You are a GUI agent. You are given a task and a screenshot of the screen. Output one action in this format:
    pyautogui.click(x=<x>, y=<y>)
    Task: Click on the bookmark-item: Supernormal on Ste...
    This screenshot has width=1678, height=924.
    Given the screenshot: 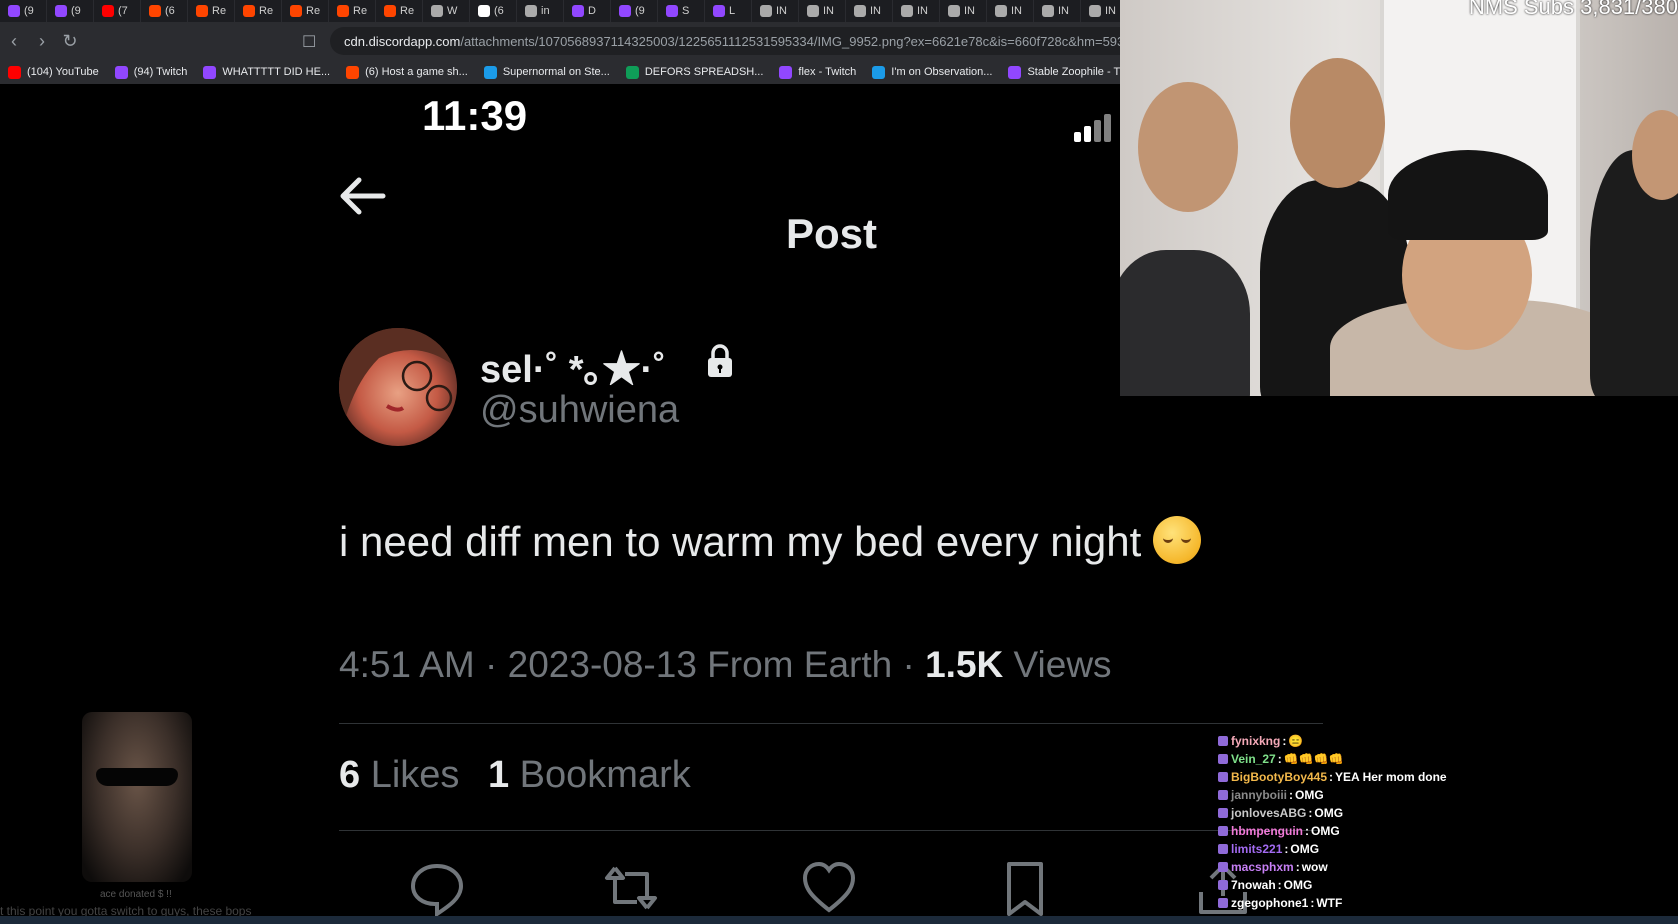 What is the action you would take?
    pyautogui.click(x=547, y=72)
    